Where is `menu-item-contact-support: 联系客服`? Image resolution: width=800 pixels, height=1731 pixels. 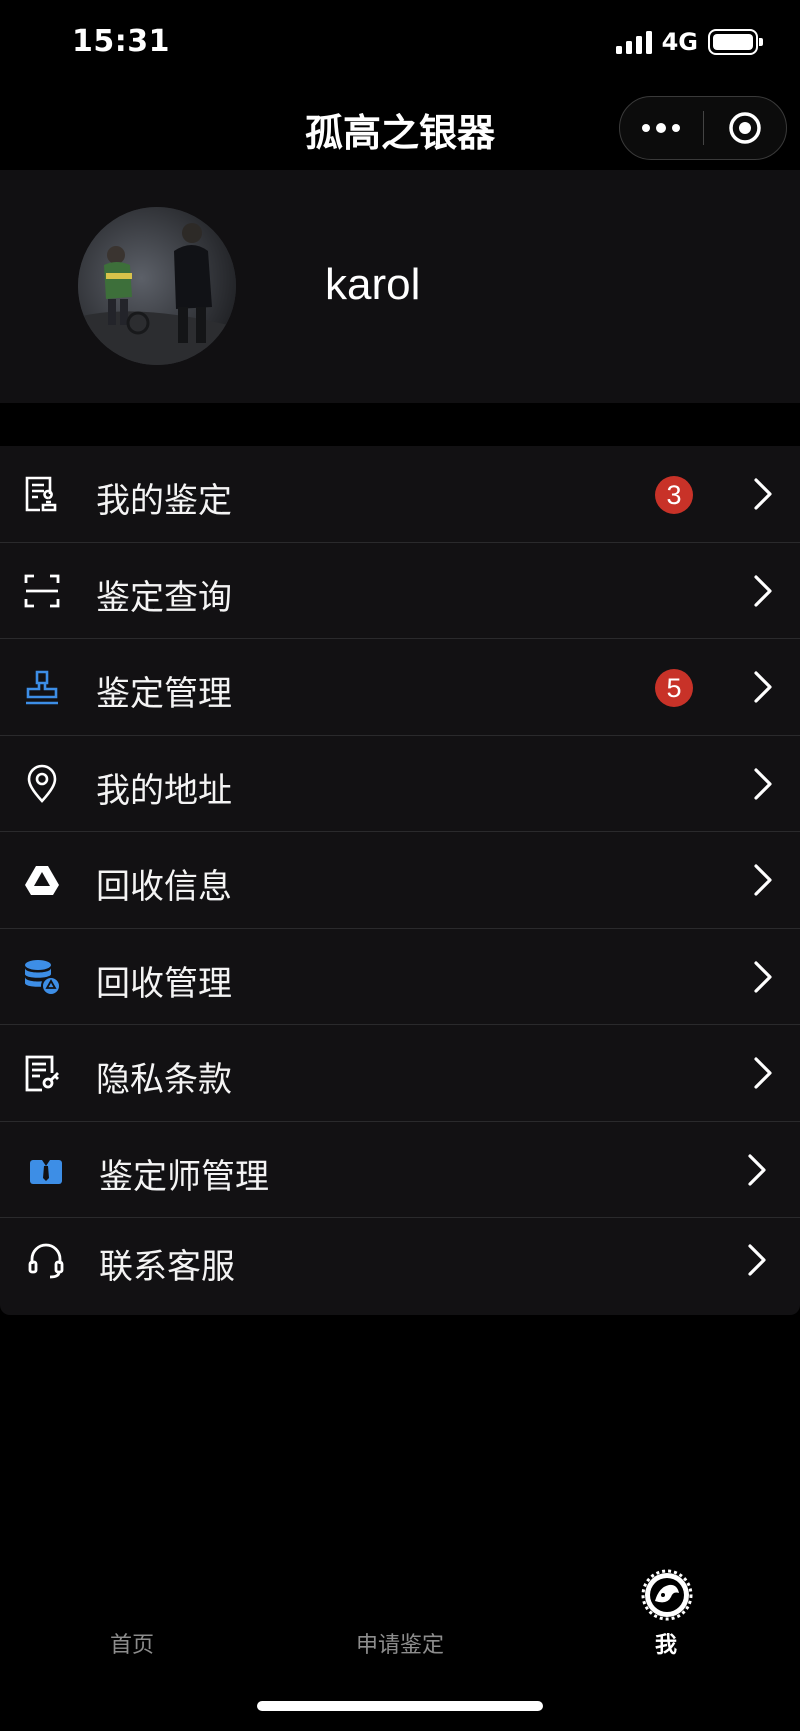 menu-item-contact-support: 联系客服 is located at coordinates (400, 1266).